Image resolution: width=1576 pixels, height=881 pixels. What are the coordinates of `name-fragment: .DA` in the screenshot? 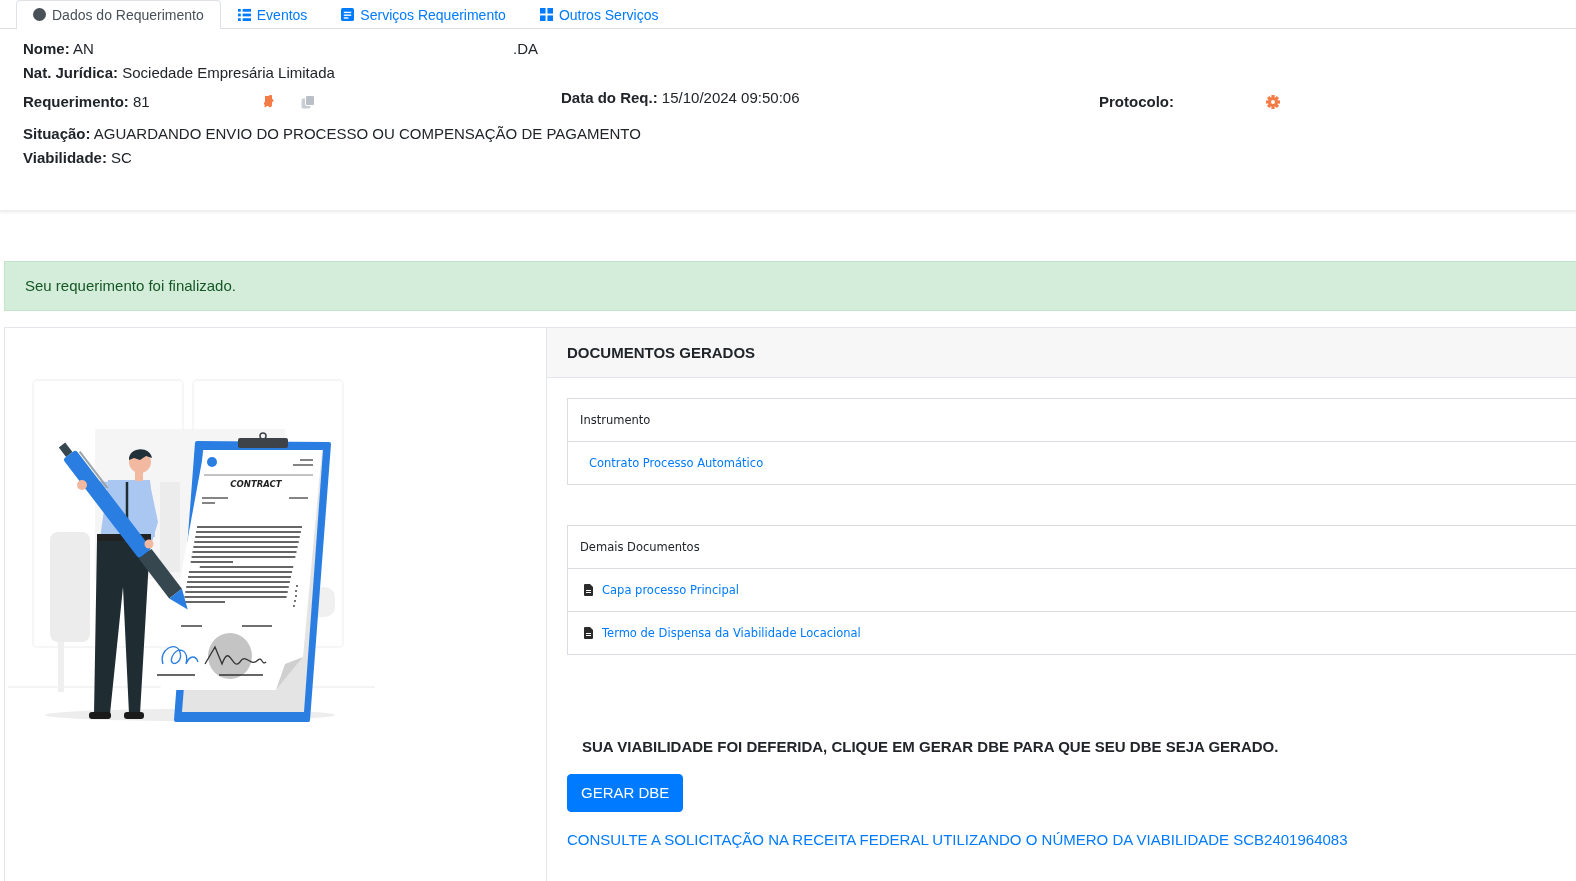 It's located at (525, 49).